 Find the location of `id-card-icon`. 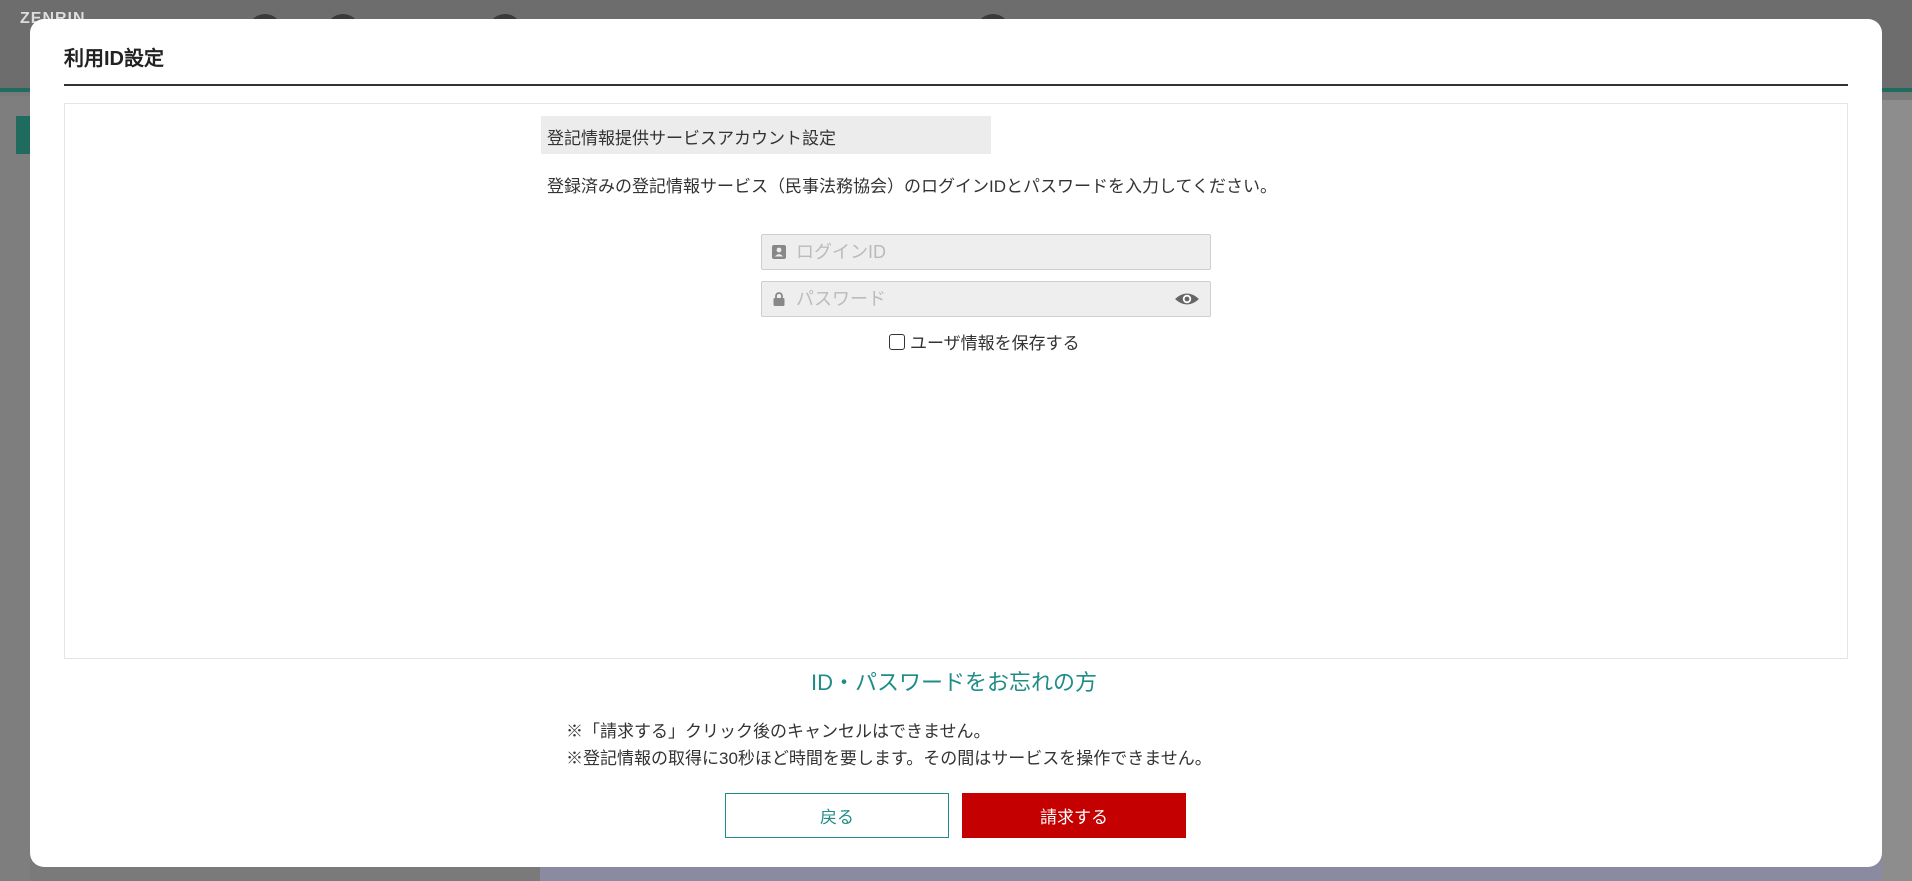

id-card-icon is located at coordinates (779, 252).